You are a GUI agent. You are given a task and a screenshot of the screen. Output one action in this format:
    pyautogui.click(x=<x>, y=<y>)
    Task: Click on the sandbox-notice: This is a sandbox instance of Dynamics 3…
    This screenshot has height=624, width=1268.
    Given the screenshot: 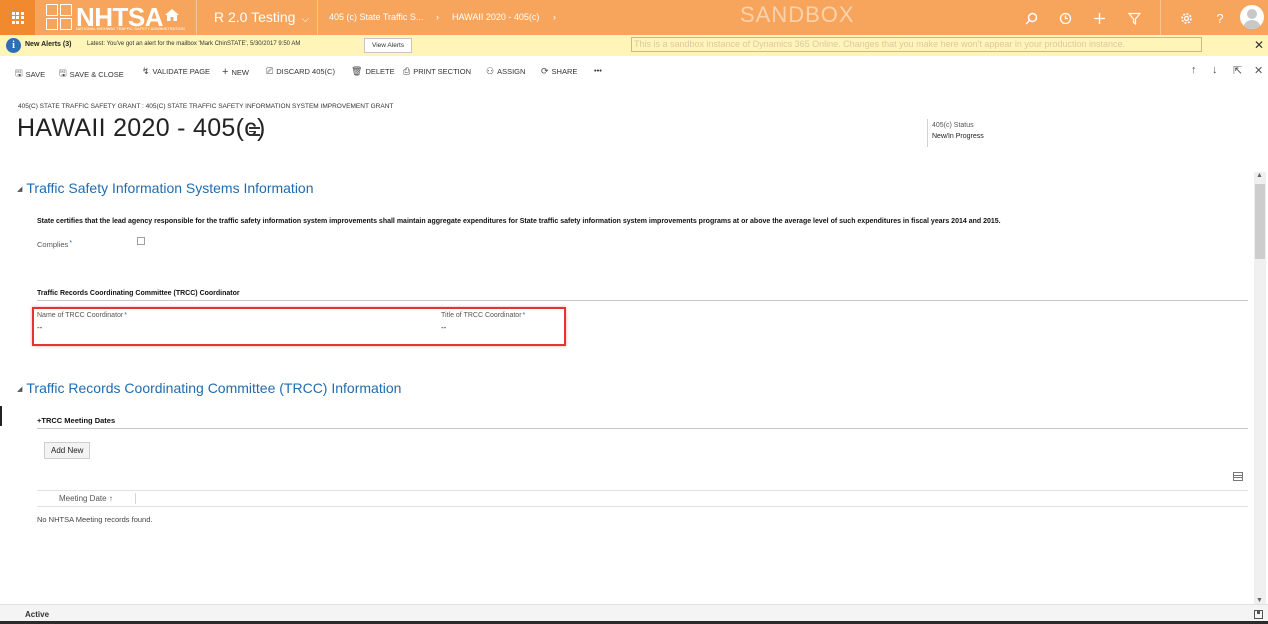 What is the action you would take?
    pyautogui.click(x=916, y=44)
    